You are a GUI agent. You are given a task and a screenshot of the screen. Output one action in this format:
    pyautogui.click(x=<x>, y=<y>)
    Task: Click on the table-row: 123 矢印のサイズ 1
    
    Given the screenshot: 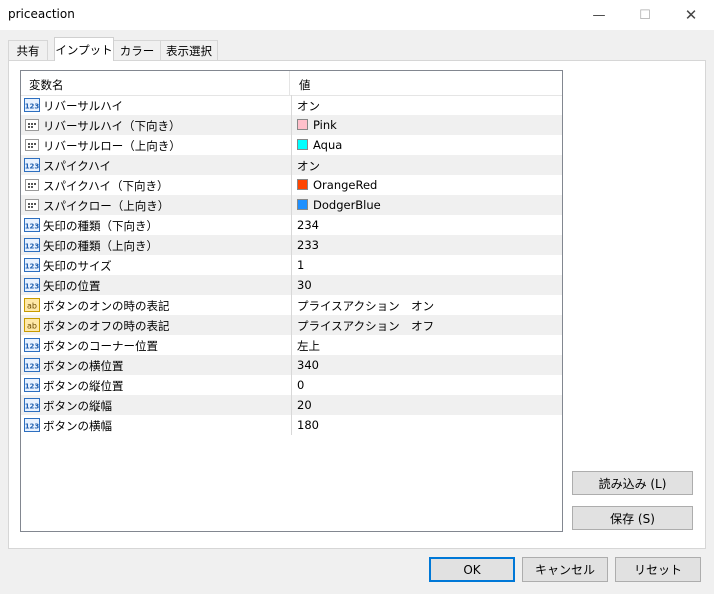 What is the action you would take?
    pyautogui.click(x=291, y=265)
    